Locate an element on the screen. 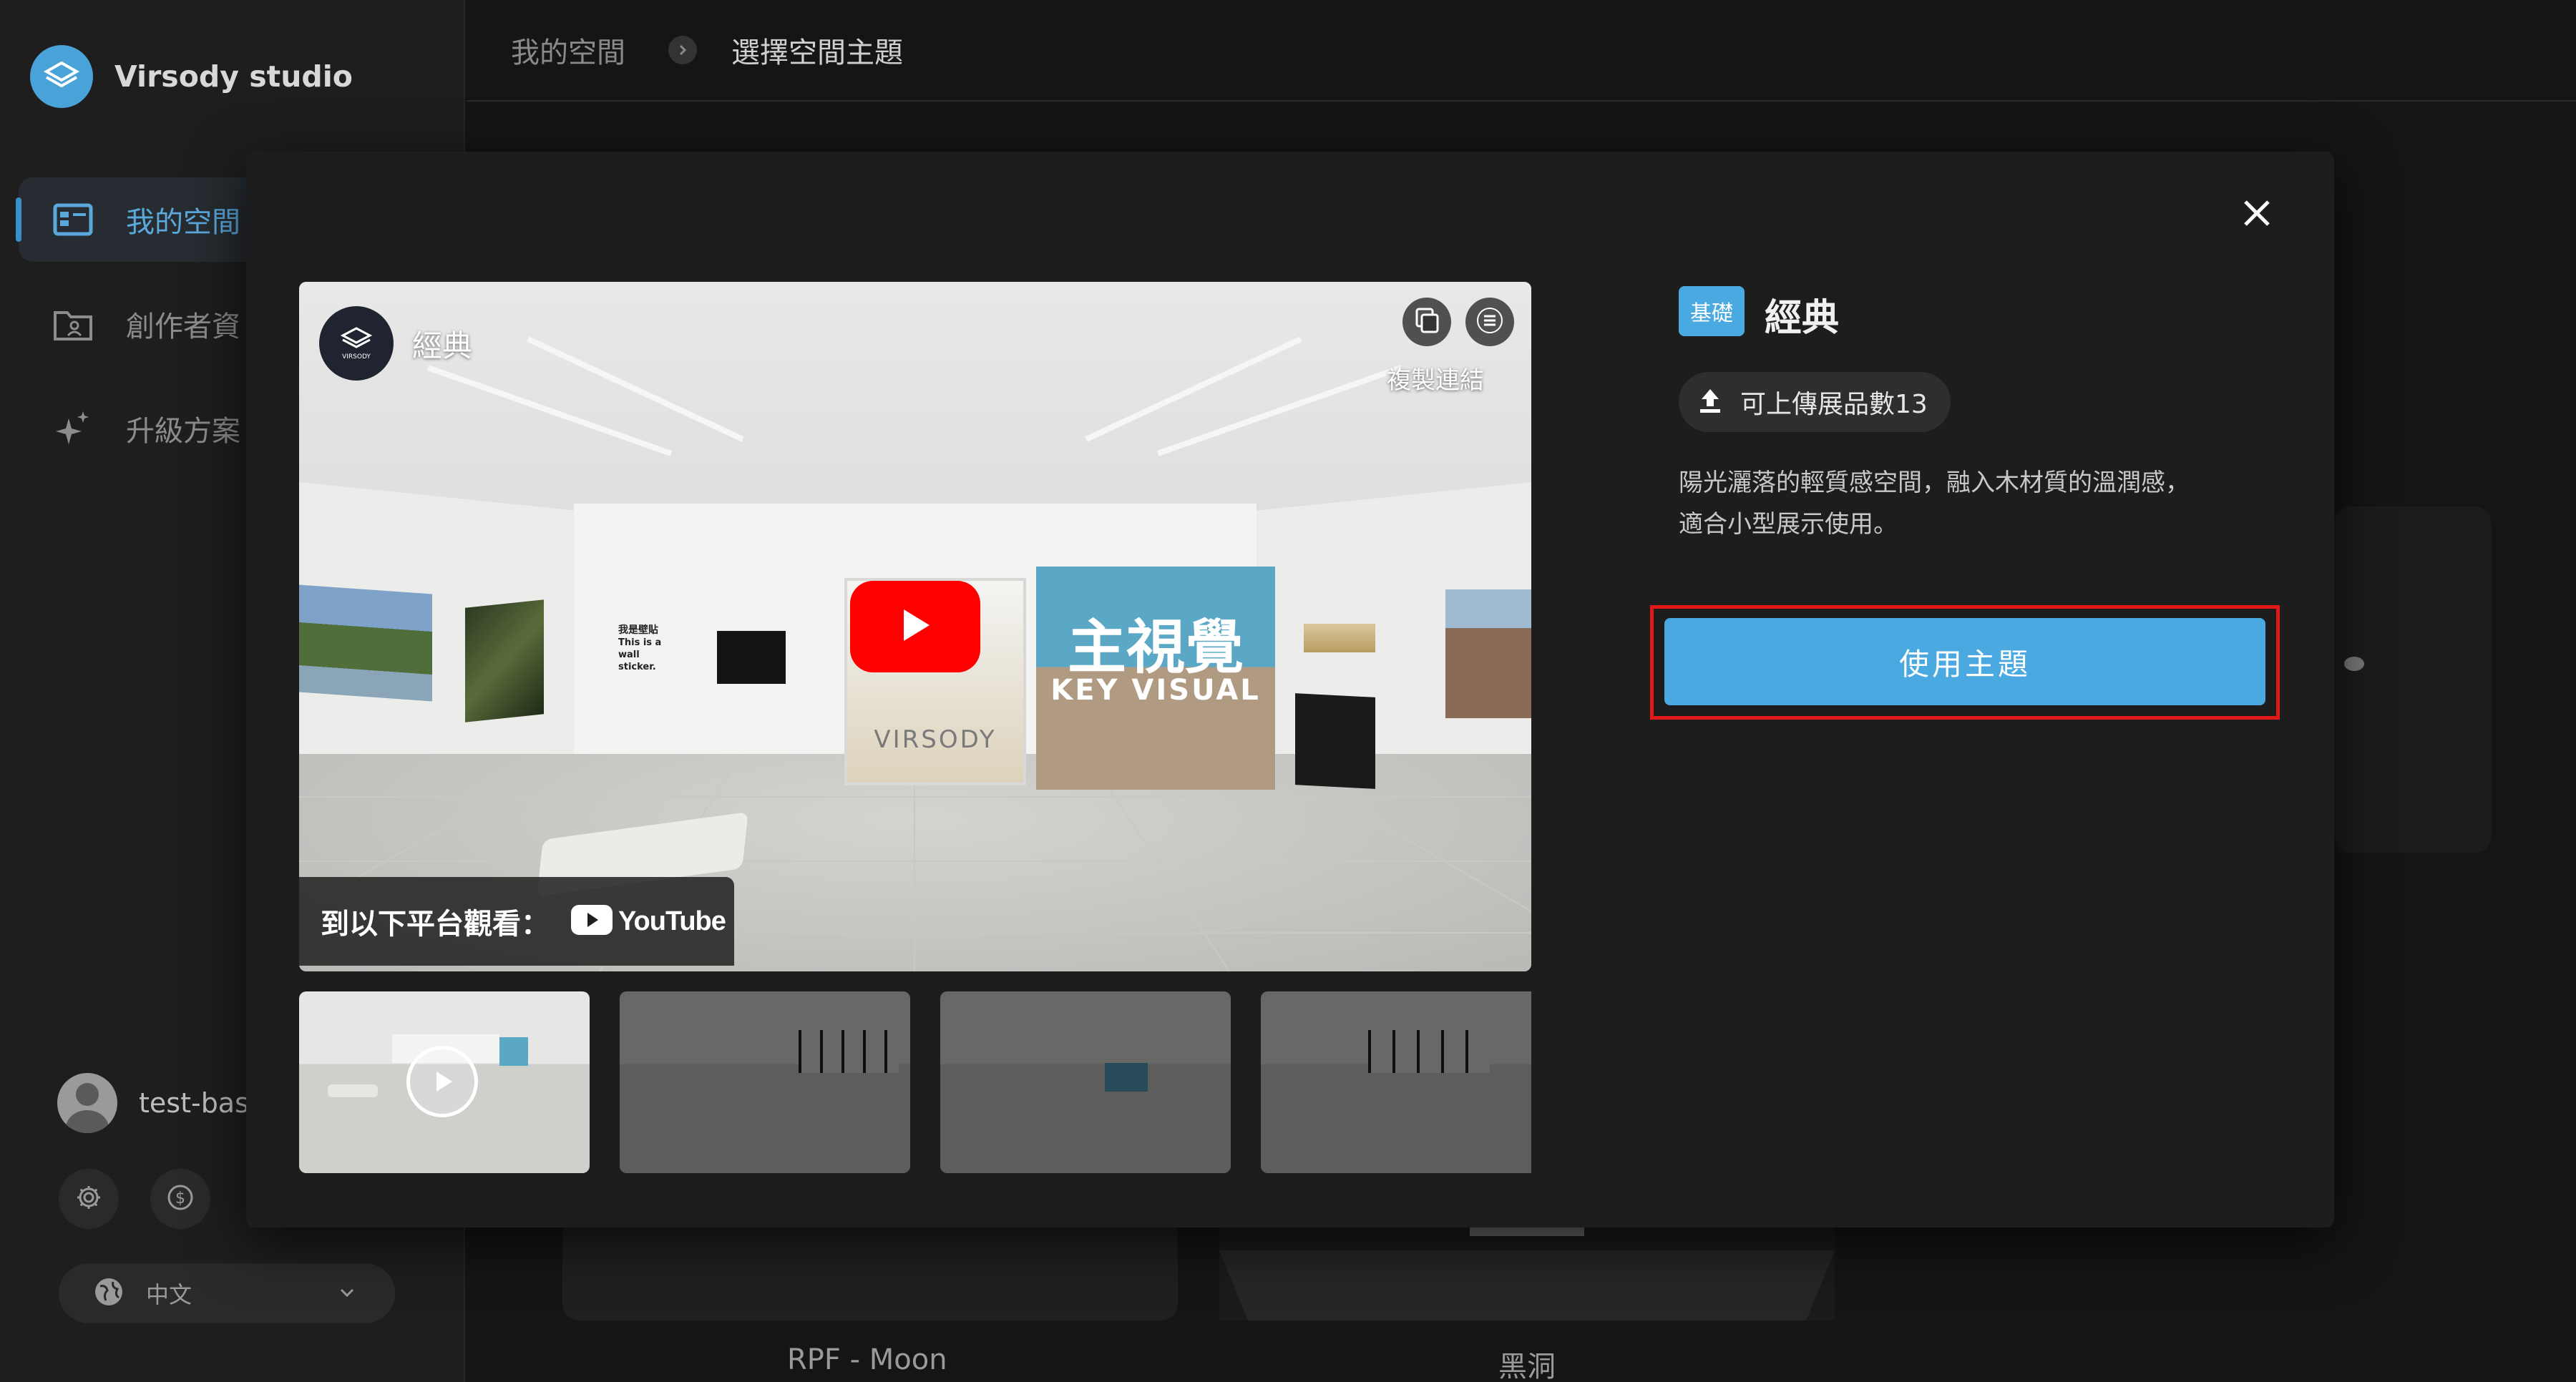 The height and width of the screenshot is (1382, 2576). chevron-down-icon is located at coordinates (347, 1294).